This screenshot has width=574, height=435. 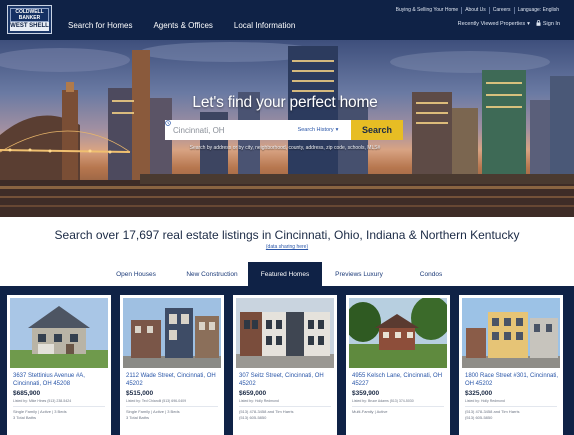 I want to click on lock-icon, so click(x=538, y=24).